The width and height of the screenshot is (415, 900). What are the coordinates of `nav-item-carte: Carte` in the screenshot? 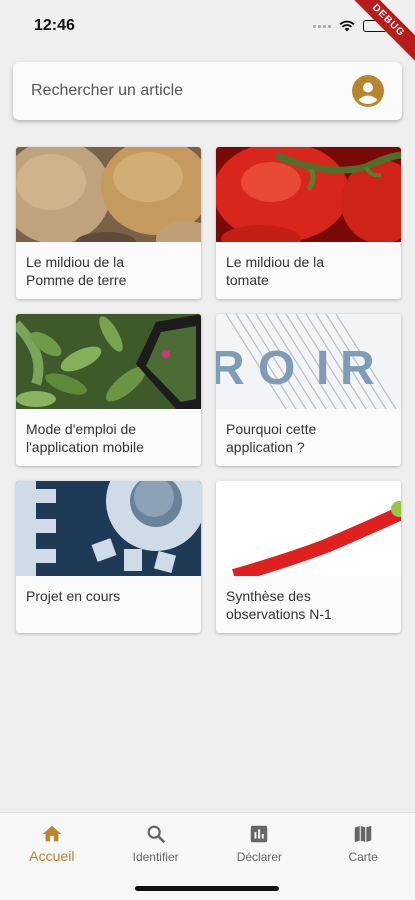 It's located at (363, 843).